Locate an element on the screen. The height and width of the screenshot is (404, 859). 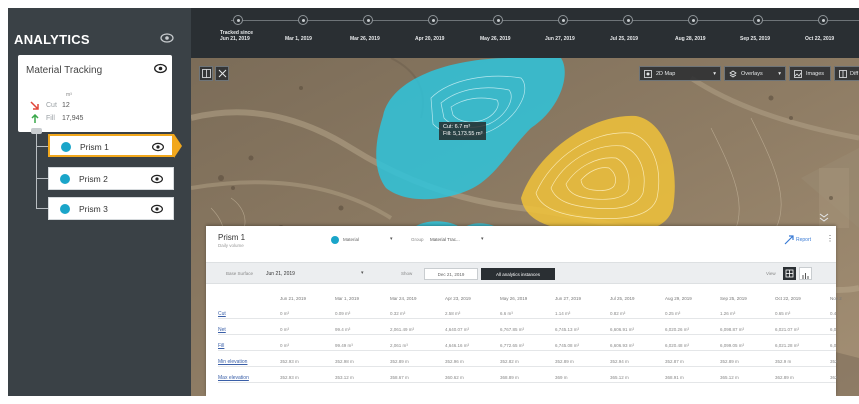
tooltip-fill: Fill: 5,173.55 m³ is located at coordinates (463, 134).